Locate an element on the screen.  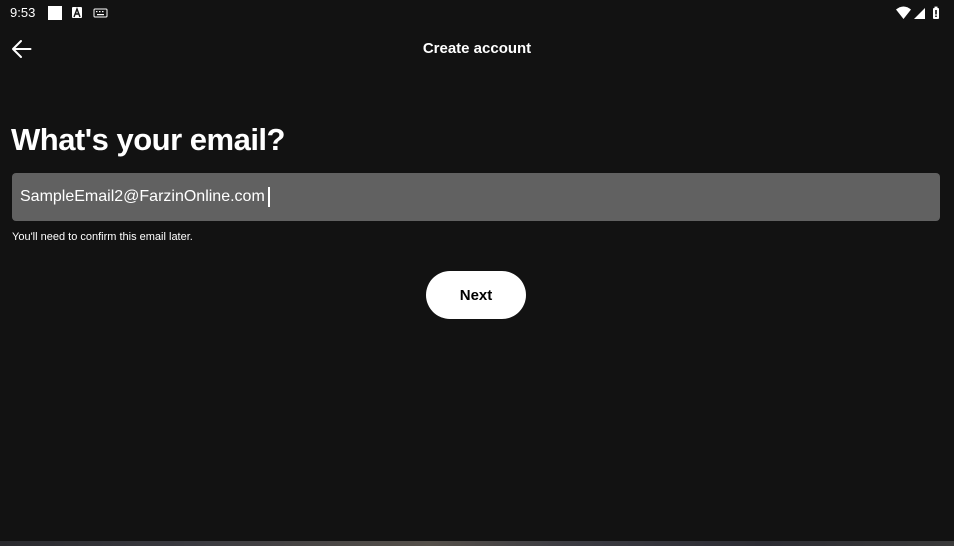
background-image-strip is located at coordinates (477, 543).